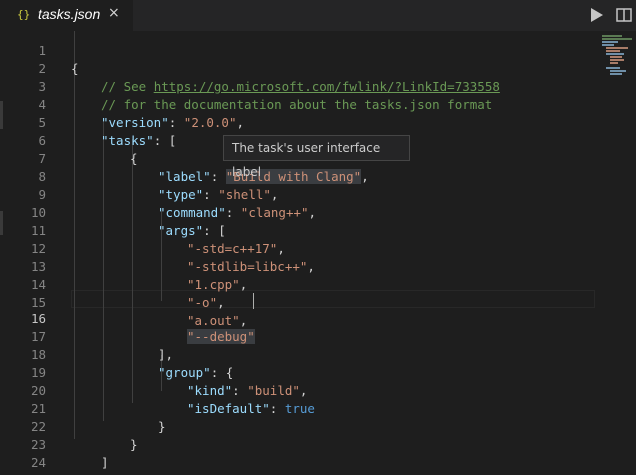 The image size is (636, 475). What do you see at coordinates (318, 372) in the screenshot?
I see `code-line: 19 "kind": "build",` at bounding box center [318, 372].